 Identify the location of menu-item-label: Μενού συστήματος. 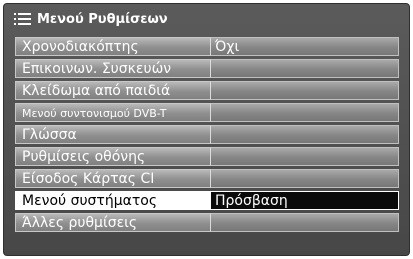
(112, 200).